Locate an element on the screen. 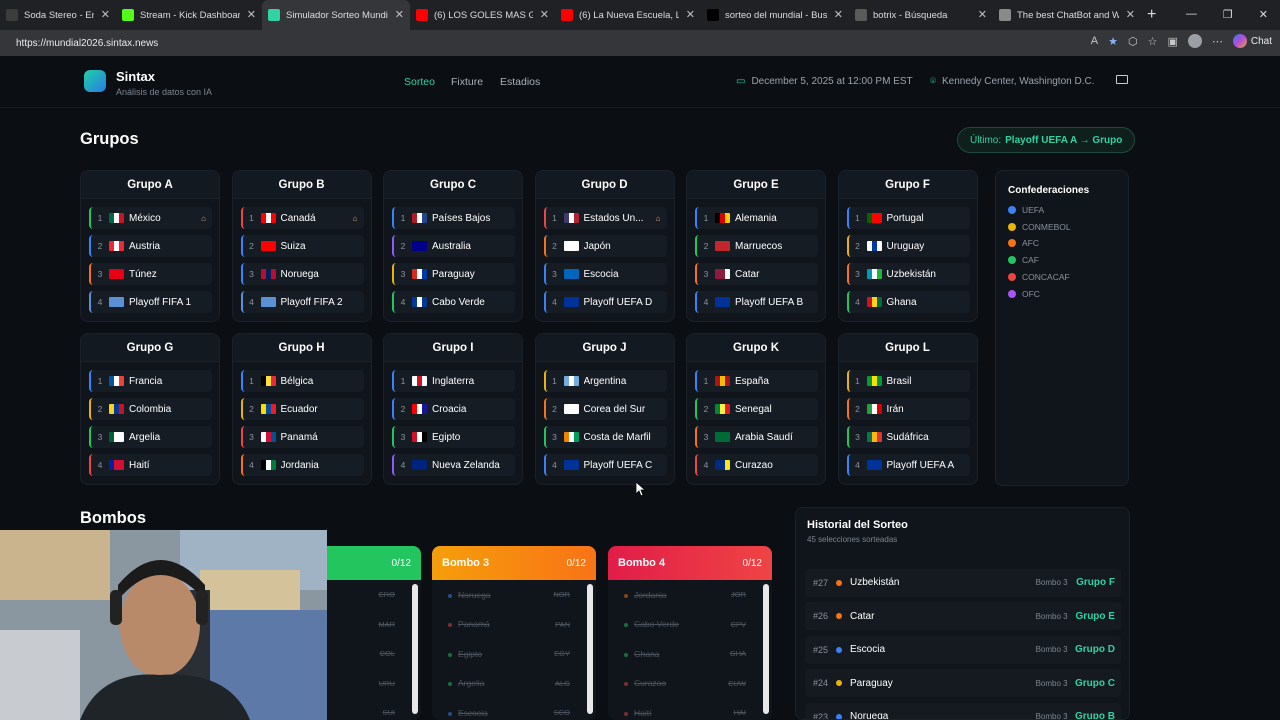  group-slot: 3 Paraguay is located at coordinates (453, 274).